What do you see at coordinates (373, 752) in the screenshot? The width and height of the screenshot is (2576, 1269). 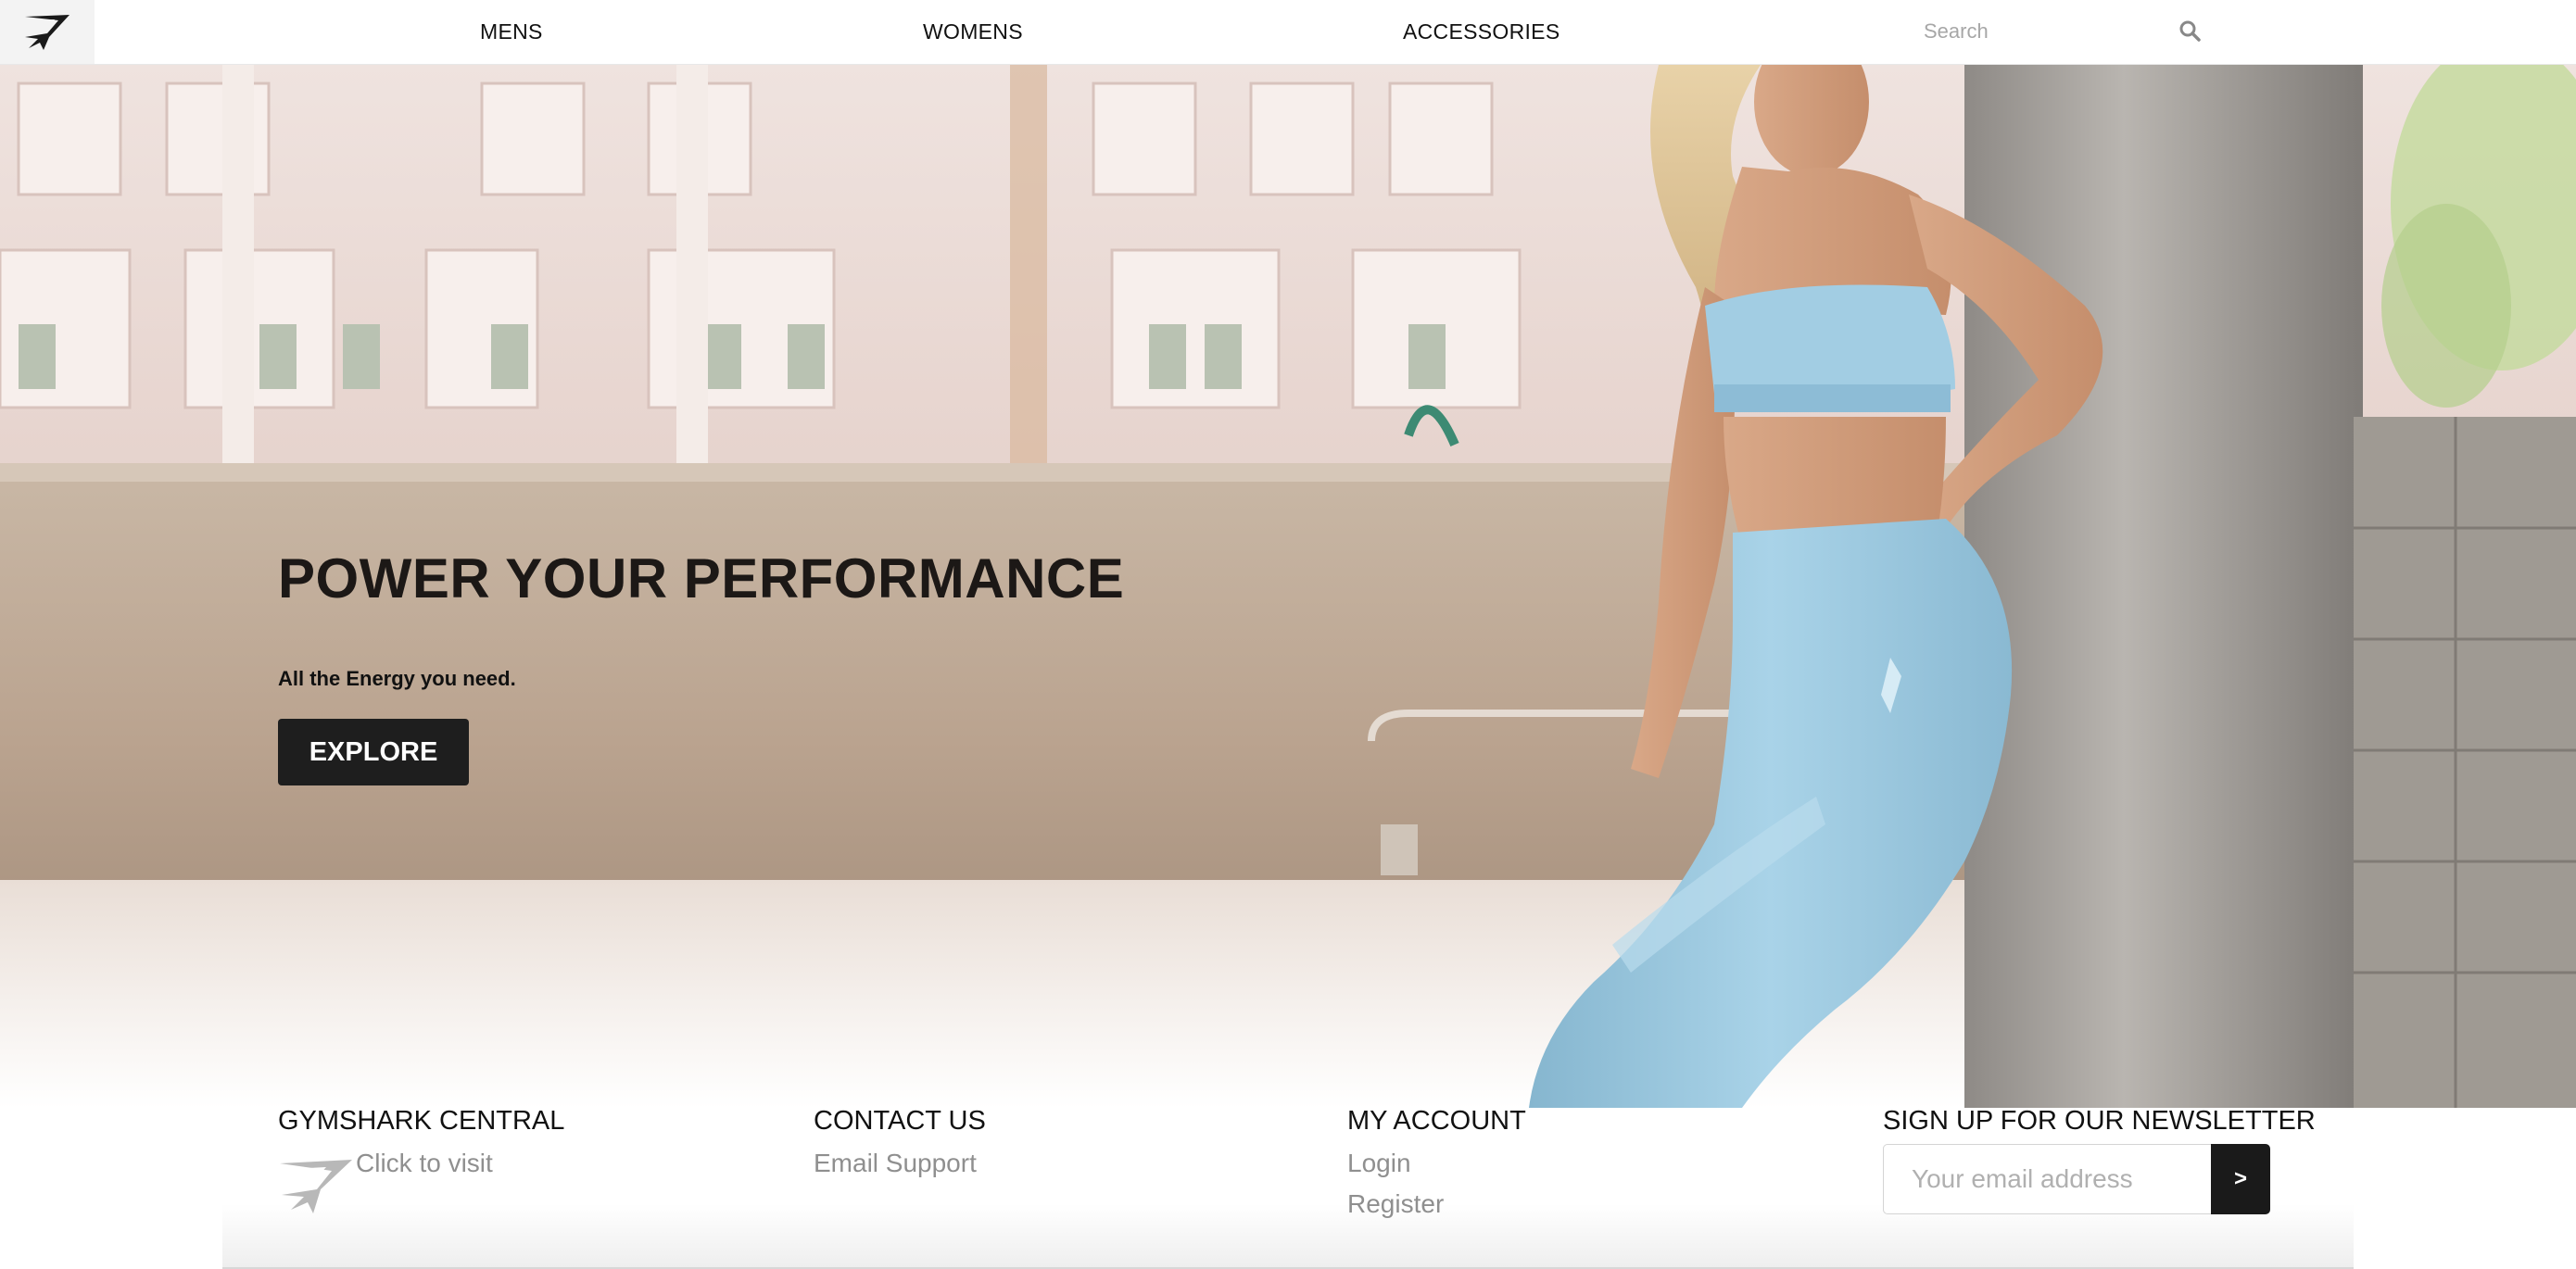 I see `explore-button: EXPLORE` at bounding box center [373, 752].